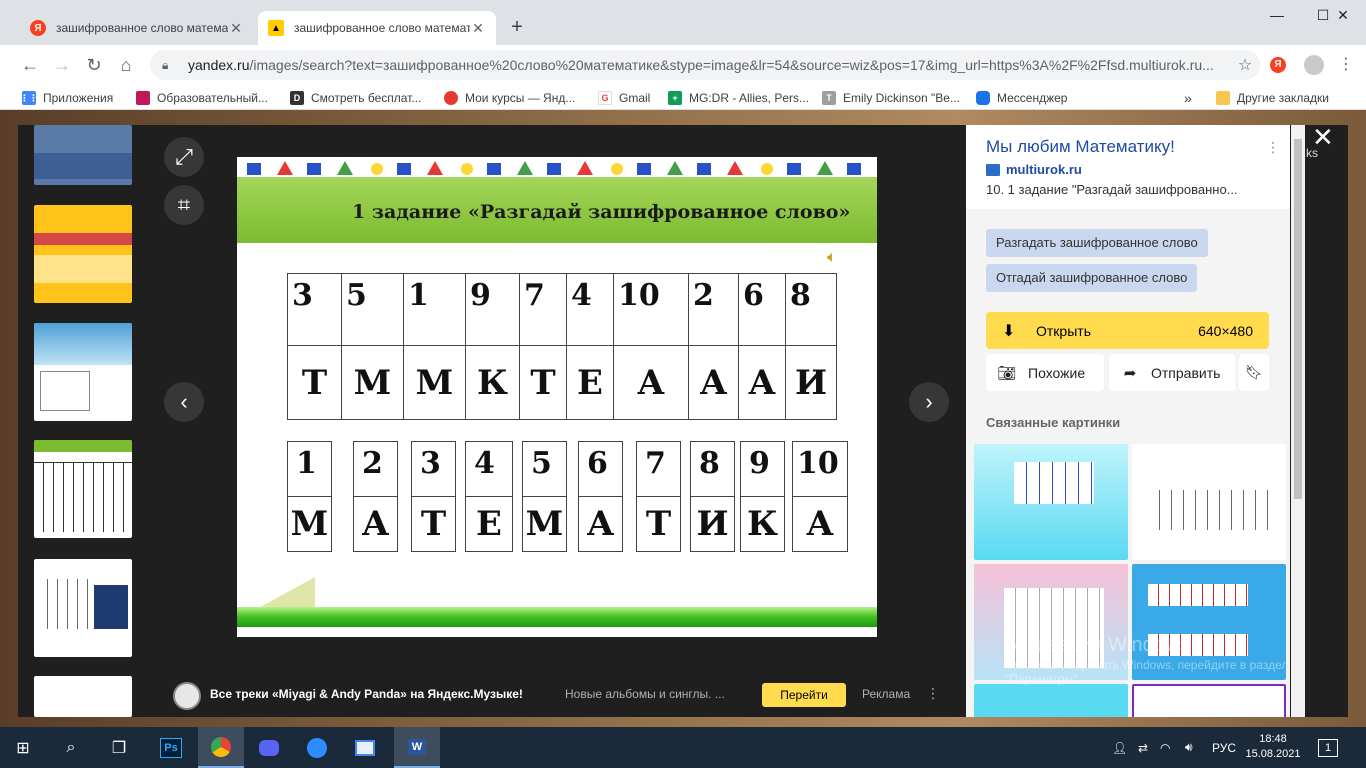  I want to click on similar-button: 📷︎ Похожие, so click(1045, 372).